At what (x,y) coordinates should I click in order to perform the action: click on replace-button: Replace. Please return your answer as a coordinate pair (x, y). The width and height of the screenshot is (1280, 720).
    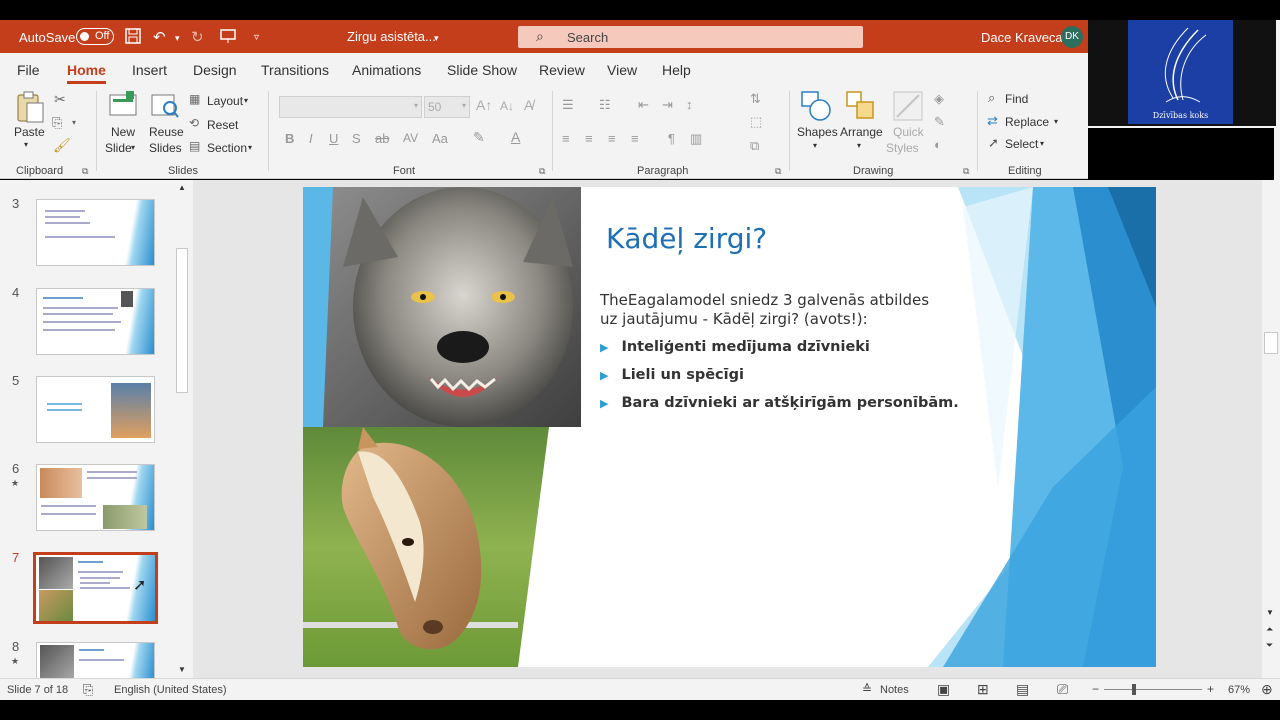
    Looking at the image, I should click on (1027, 122).